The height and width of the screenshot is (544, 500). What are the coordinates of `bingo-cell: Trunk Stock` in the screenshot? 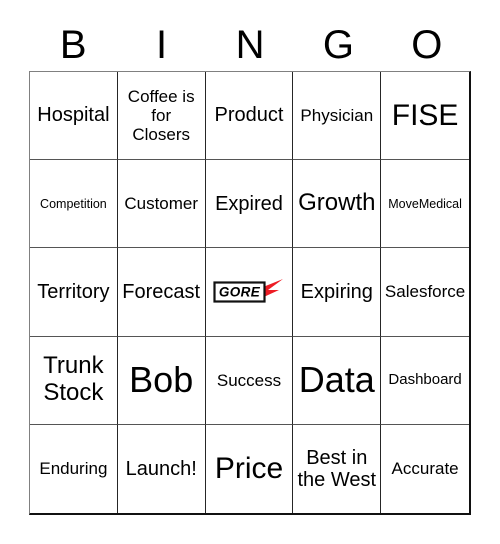 It's located at (74, 380).